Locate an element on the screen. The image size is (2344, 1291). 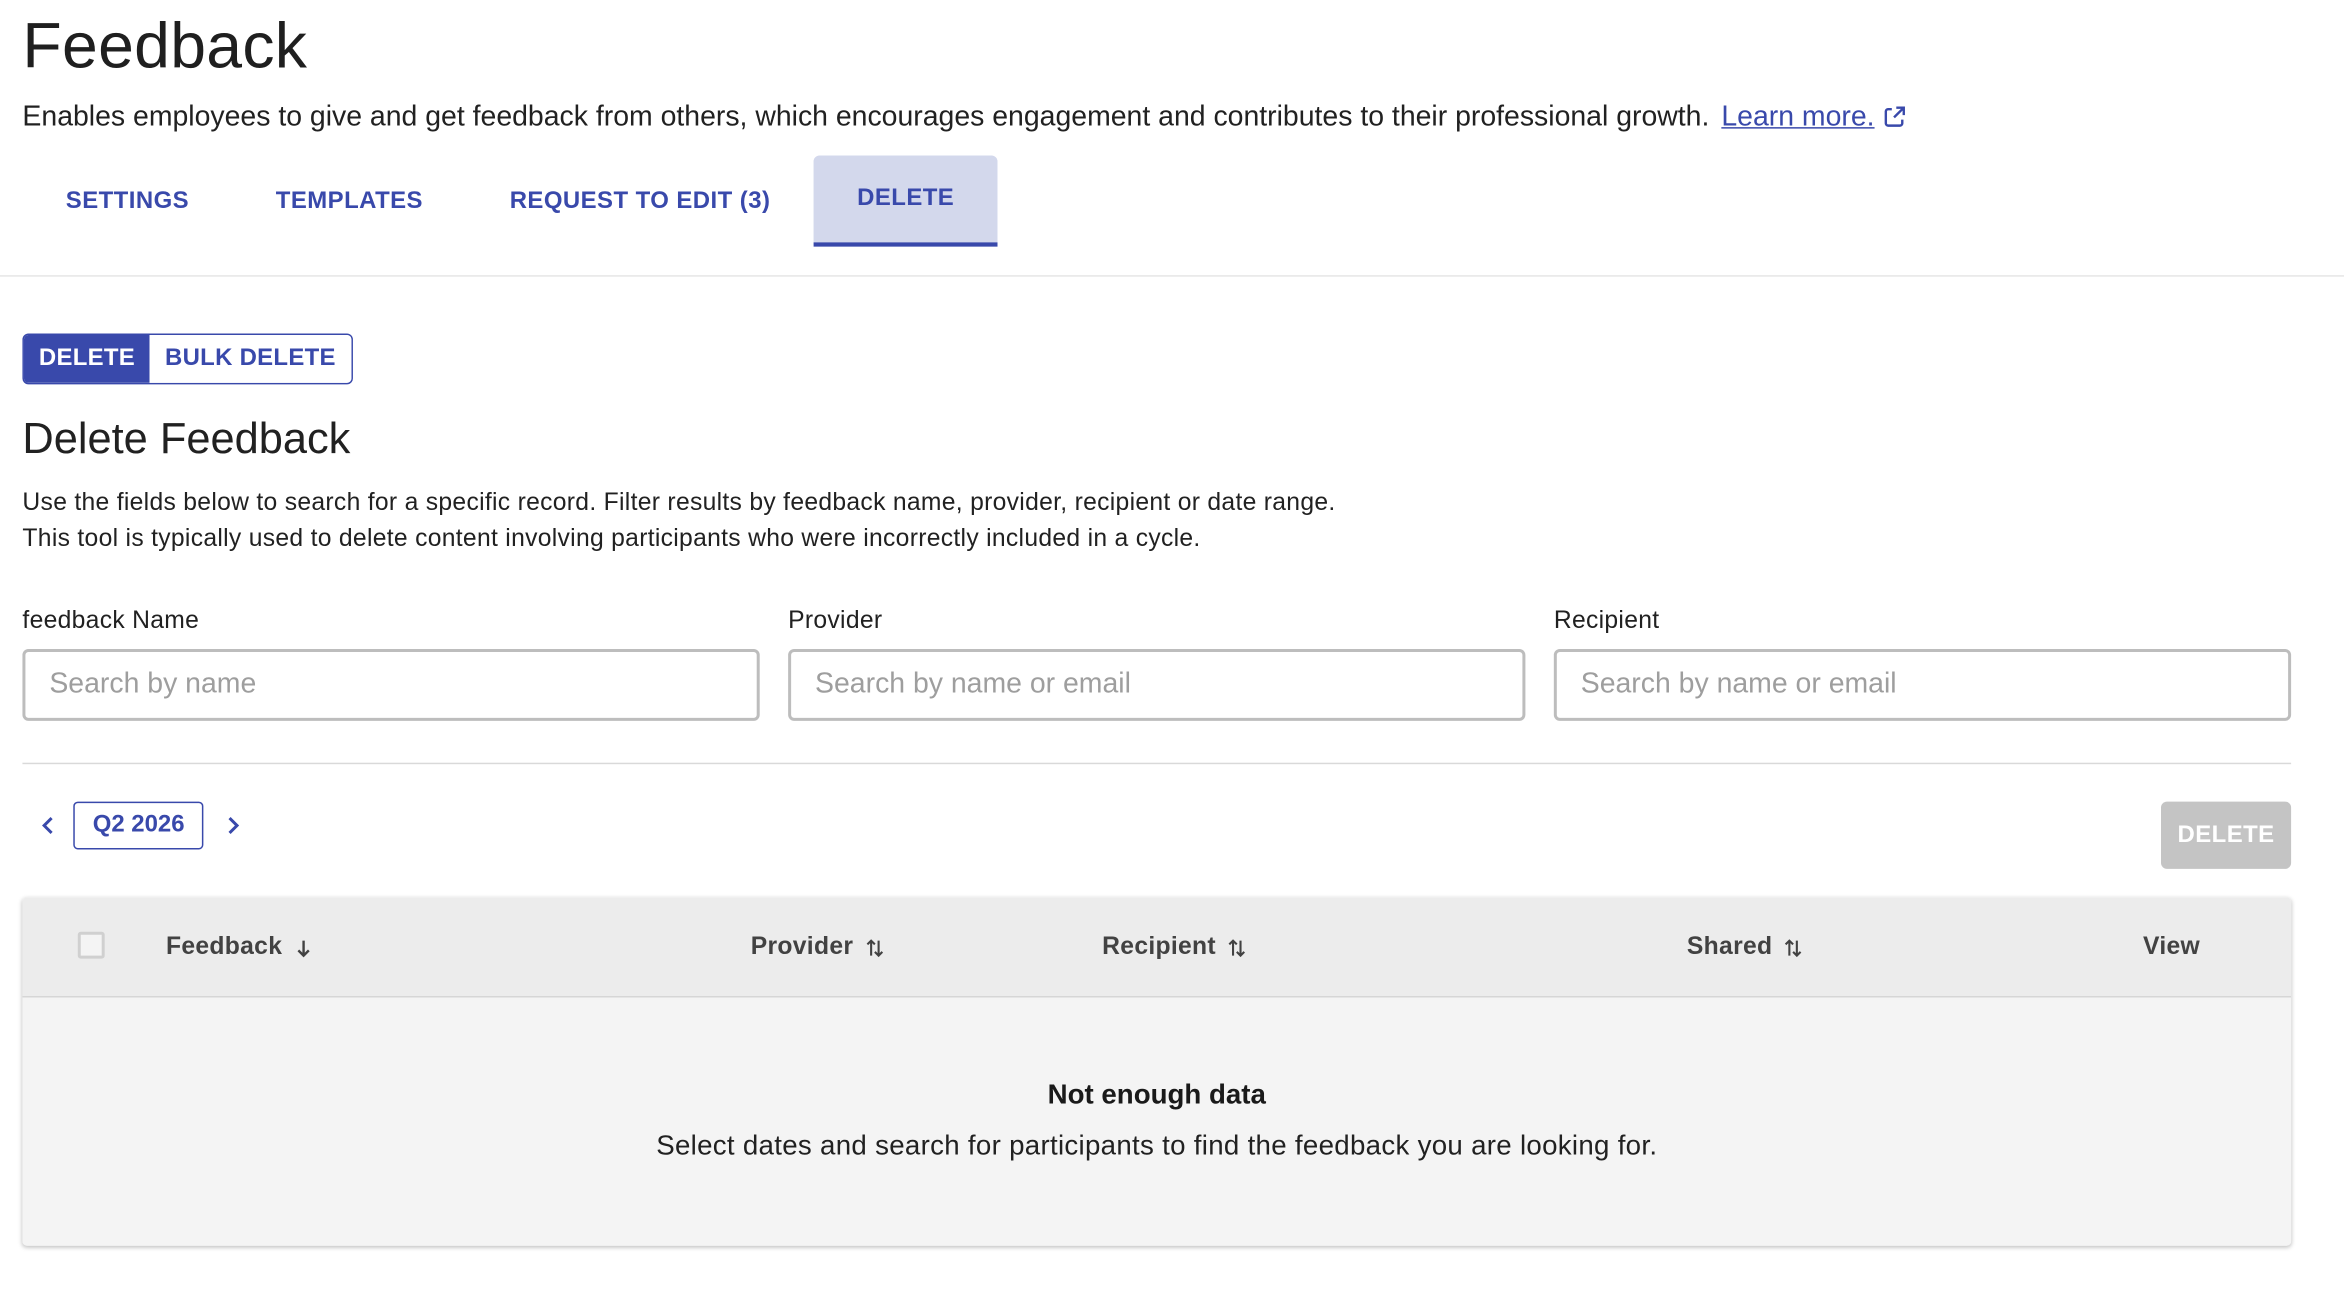
table-header: Feedback Provider Recipient Shared View is located at coordinates (1157, 947).